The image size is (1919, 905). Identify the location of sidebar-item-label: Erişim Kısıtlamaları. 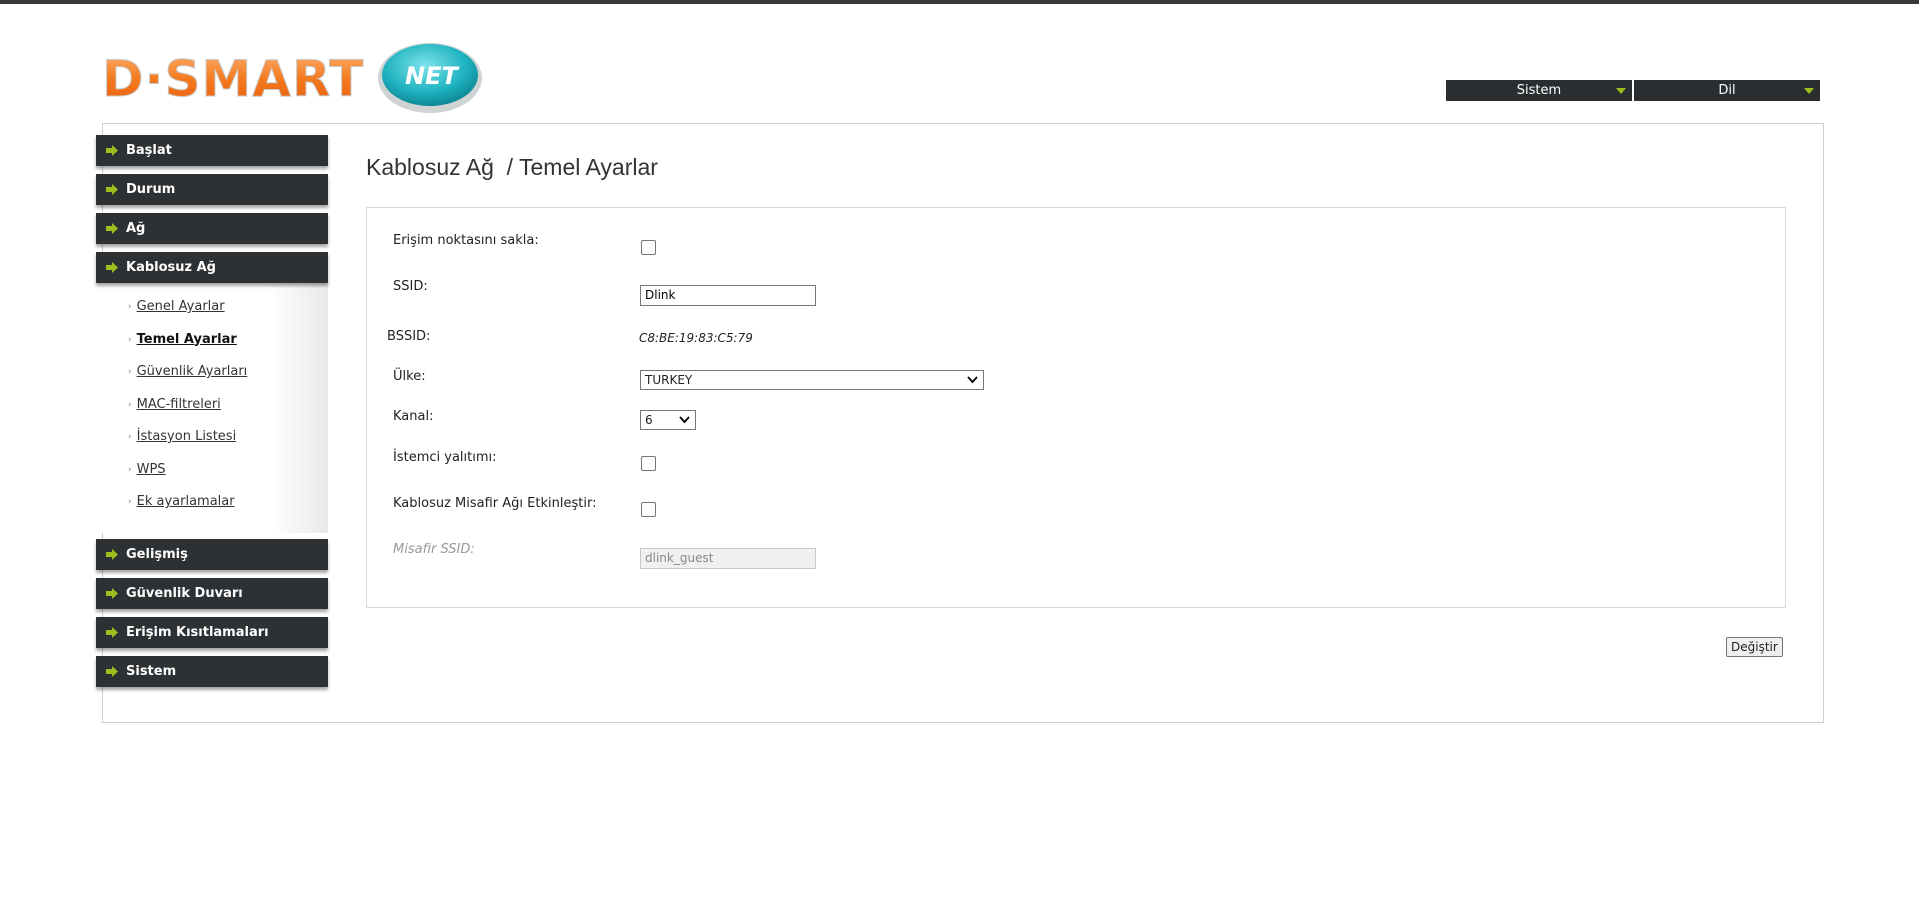
(197, 632).